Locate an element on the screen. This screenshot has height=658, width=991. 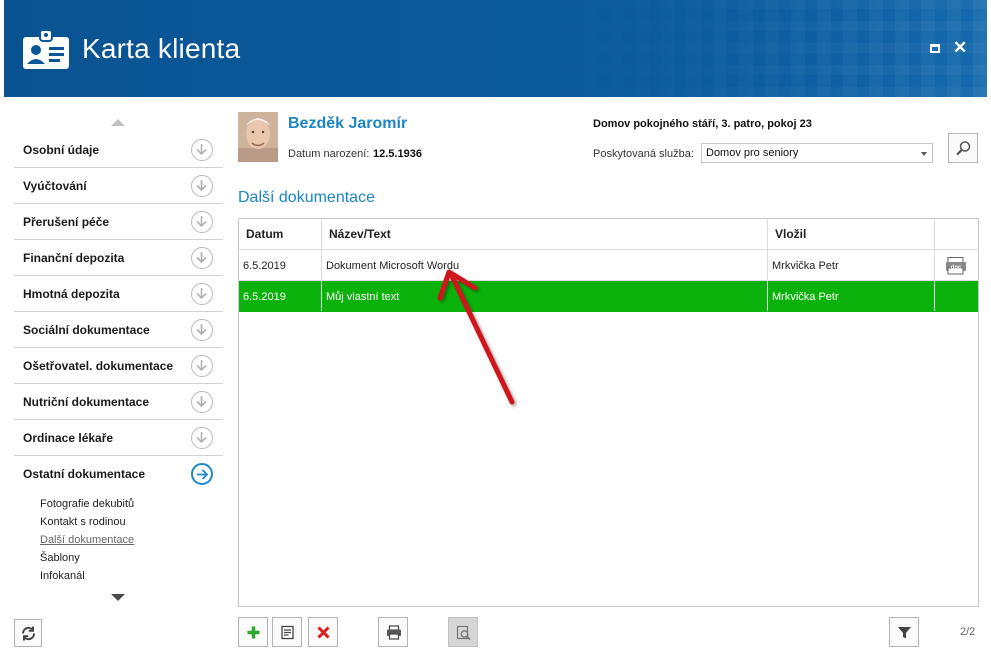
doc-badge-text: doc is located at coordinates (956, 268).